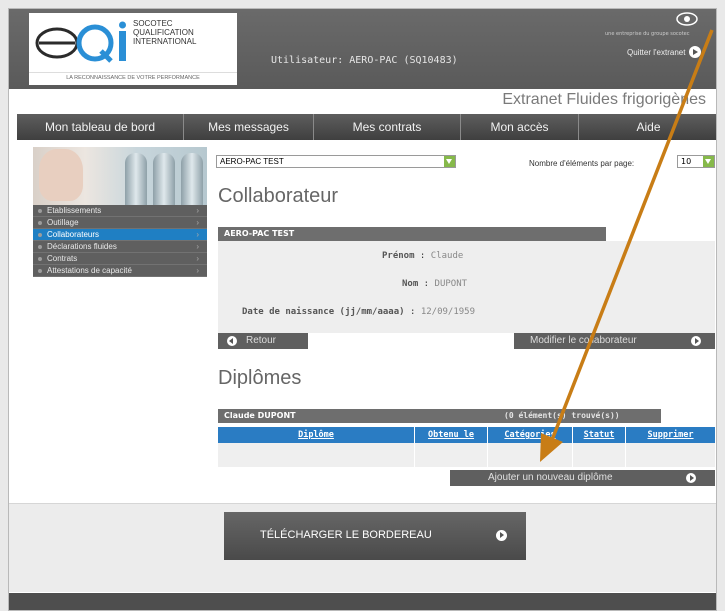 This screenshot has width=725, height=611. I want to click on download-bordereau-button: TÉLÉCHARGER LE BORDEREAU, so click(375, 536).